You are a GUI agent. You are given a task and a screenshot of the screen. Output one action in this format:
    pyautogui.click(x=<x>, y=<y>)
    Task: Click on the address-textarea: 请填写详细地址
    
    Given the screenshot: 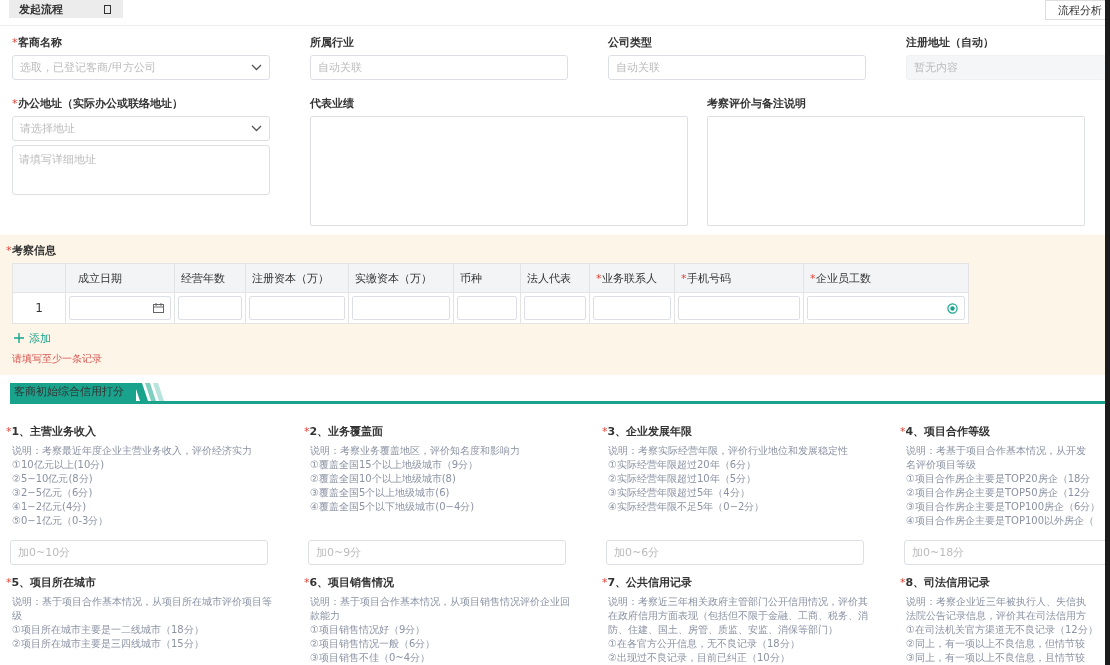 What is the action you would take?
    pyautogui.click(x=141, y=170)
    